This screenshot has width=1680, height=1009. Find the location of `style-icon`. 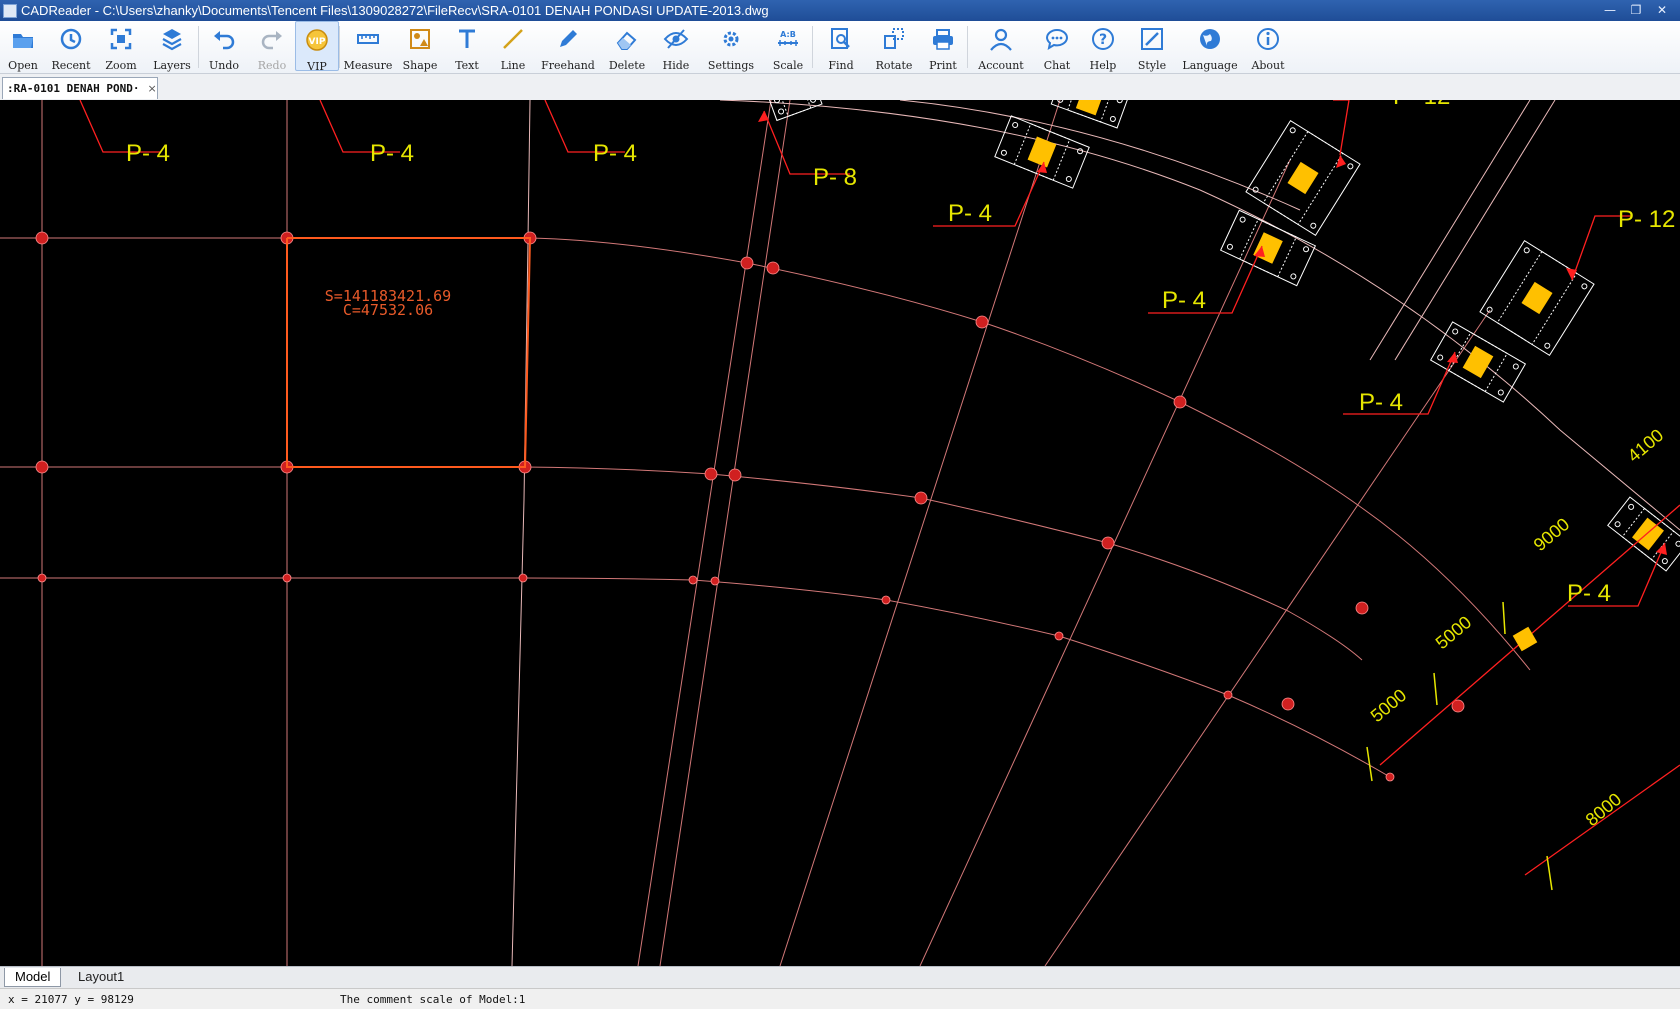

style-icon is located at coordinates (1152, 41).